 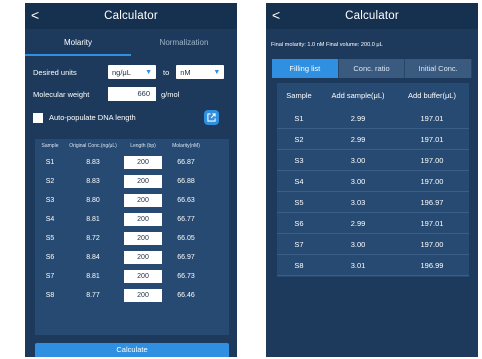 I want to click on table-row: S6 2.99 197.01, so click(x=373, y=223).